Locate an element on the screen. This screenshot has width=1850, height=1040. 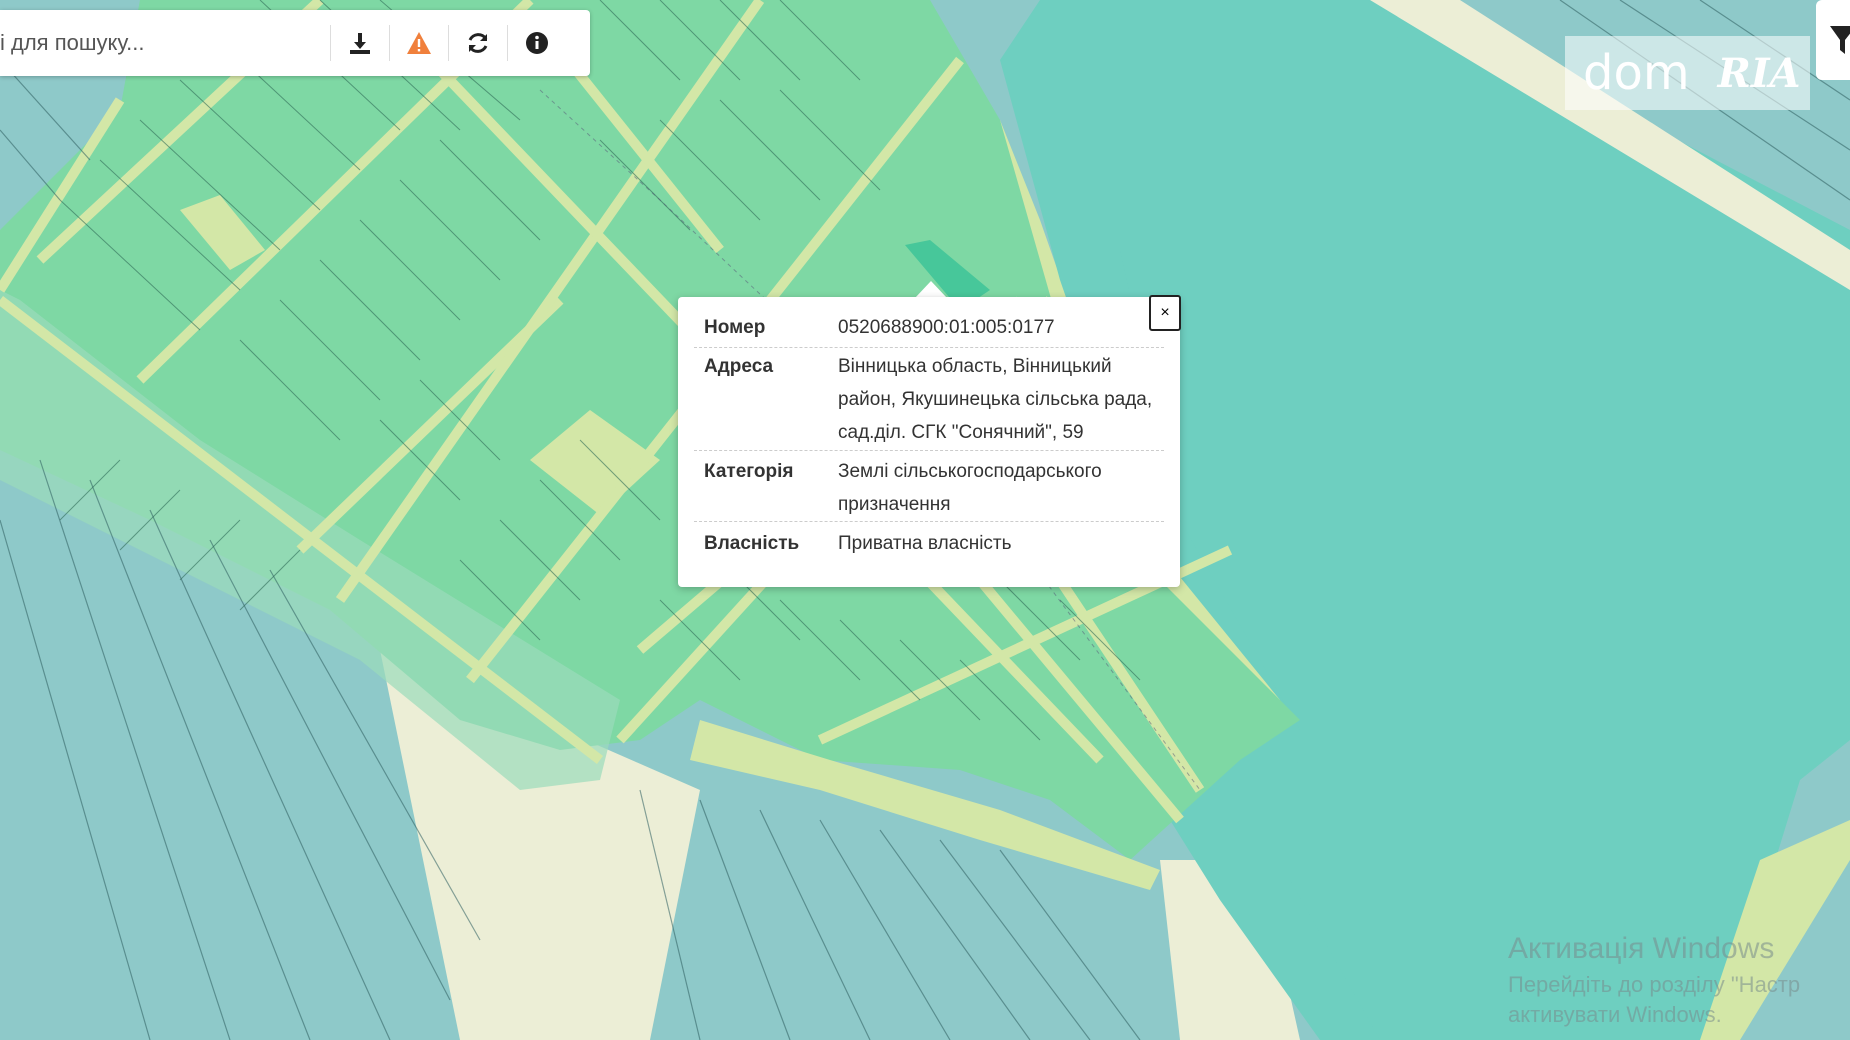
logo-ria-text: RIA is located at coordinates (1759, 73).